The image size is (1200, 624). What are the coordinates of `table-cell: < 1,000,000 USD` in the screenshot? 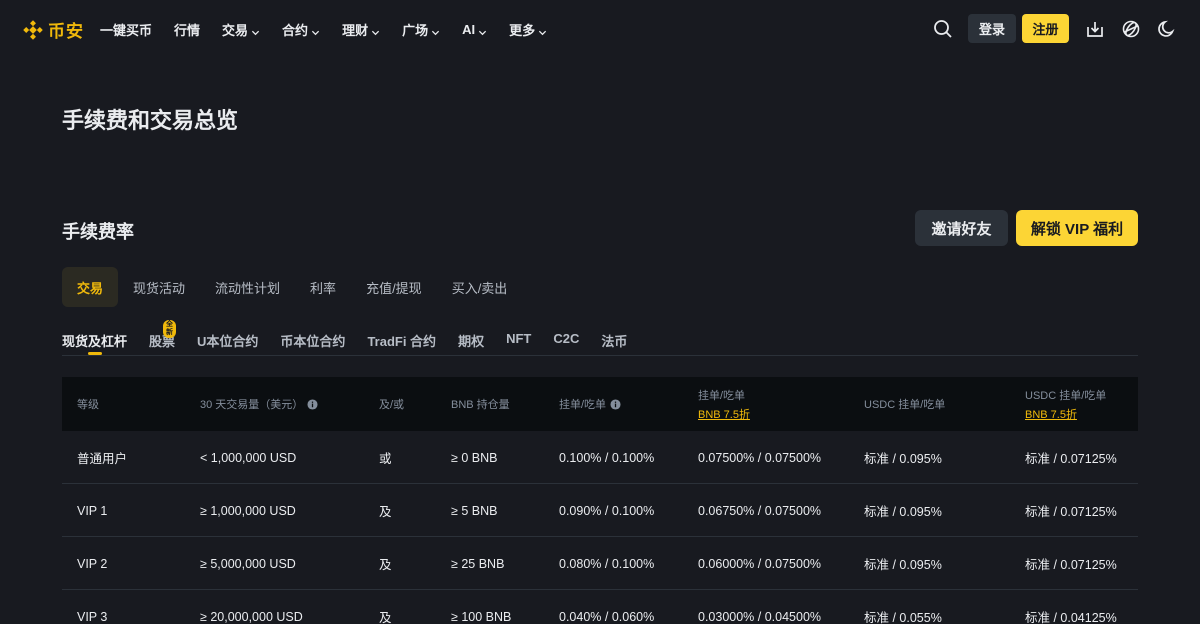 It's located at (248, 457).